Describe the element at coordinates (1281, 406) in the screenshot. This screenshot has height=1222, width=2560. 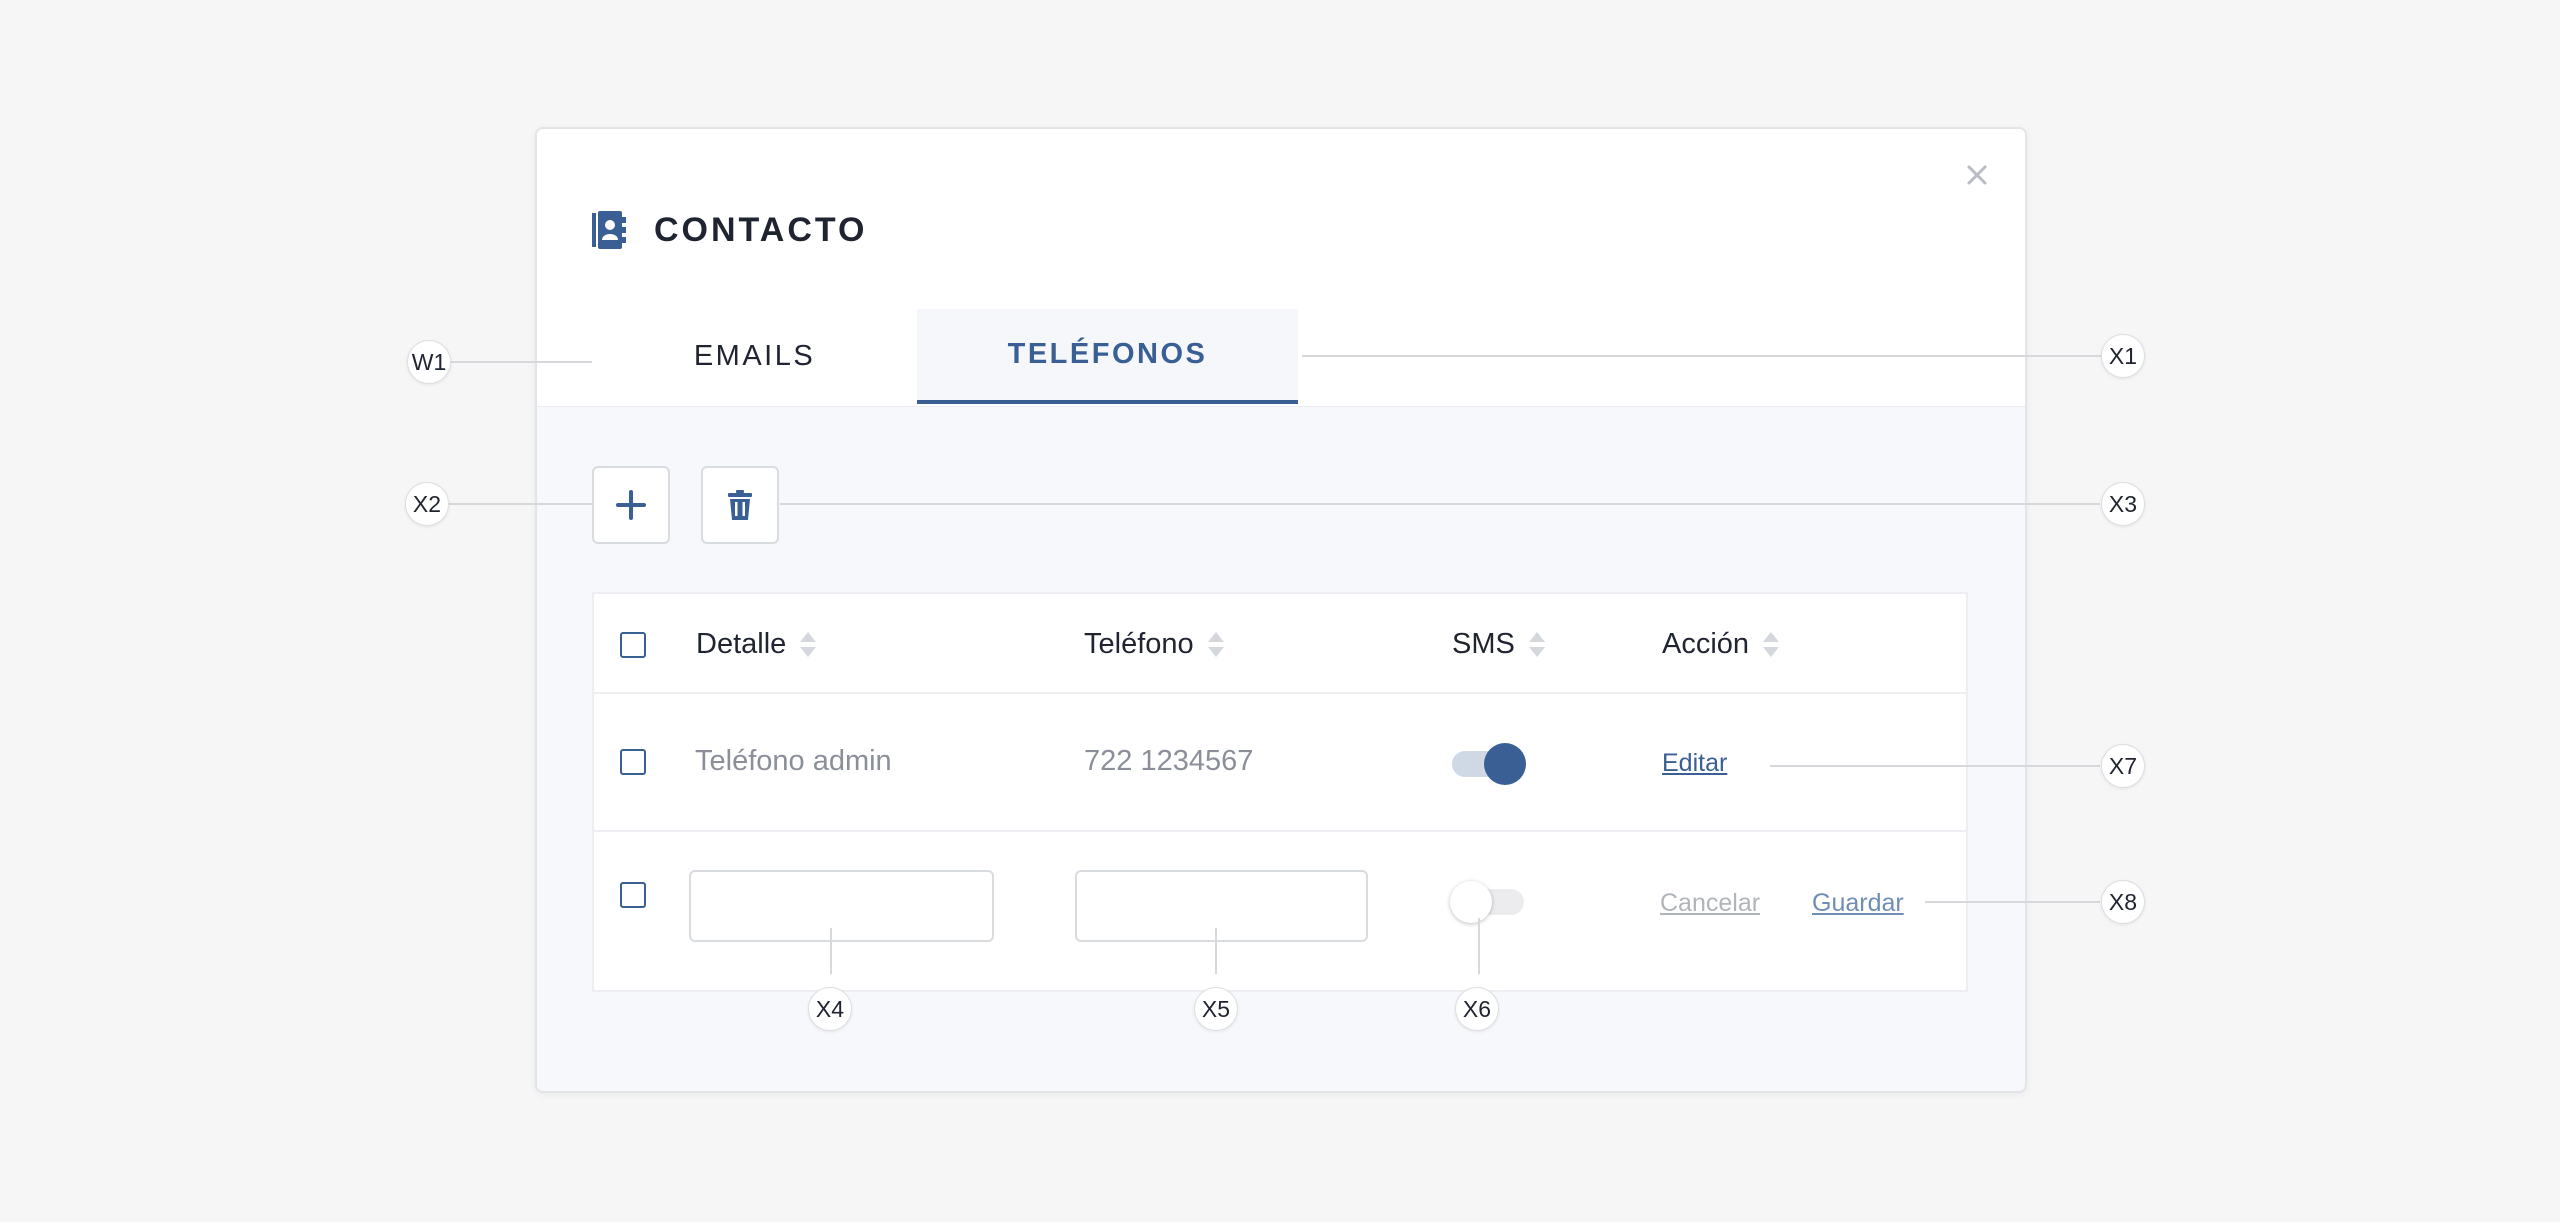
I see `tab-divider` at that location.